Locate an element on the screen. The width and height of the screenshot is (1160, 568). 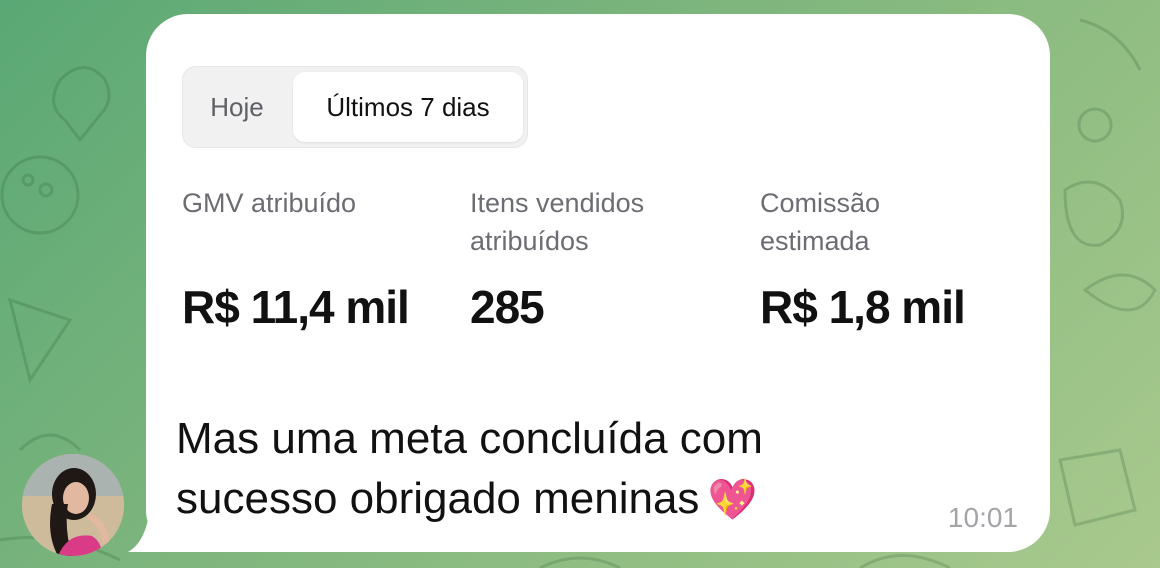
sparkling-heart-icon: 💖 is located at coordinates (732, 500).